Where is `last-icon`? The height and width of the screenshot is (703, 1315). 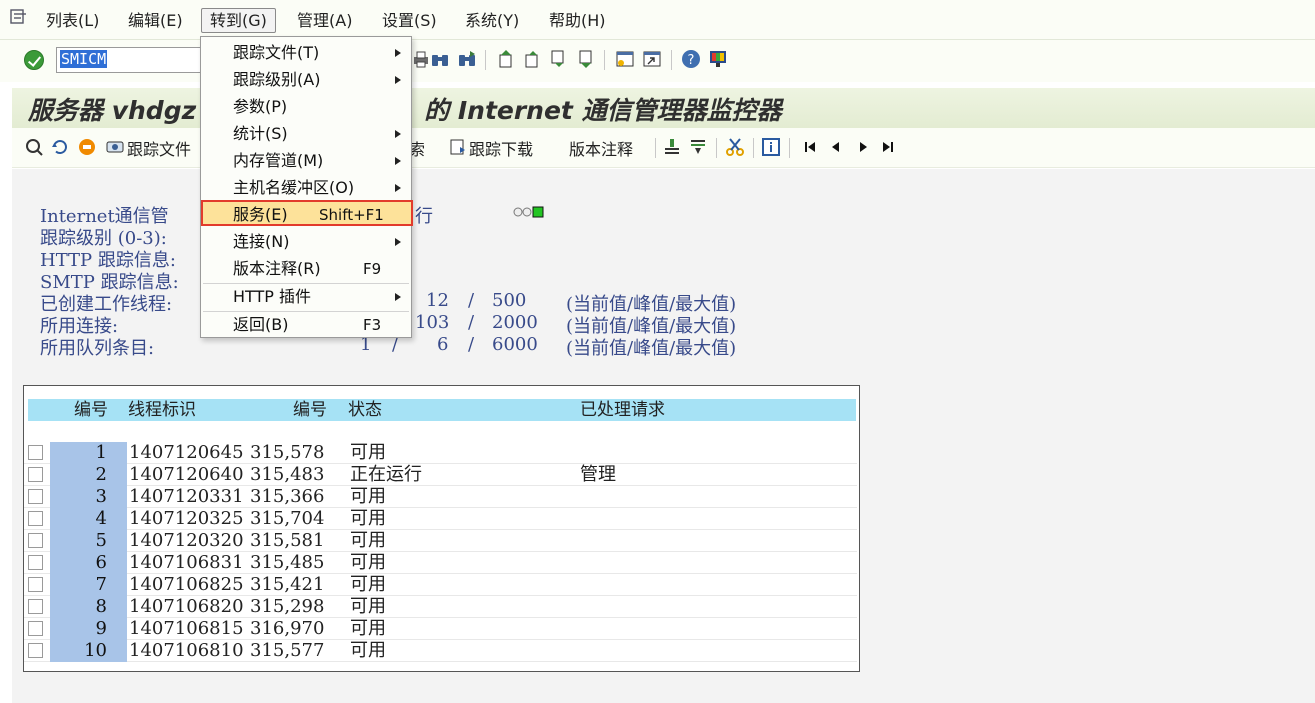 last-icon is located at coordinates (888, 147).